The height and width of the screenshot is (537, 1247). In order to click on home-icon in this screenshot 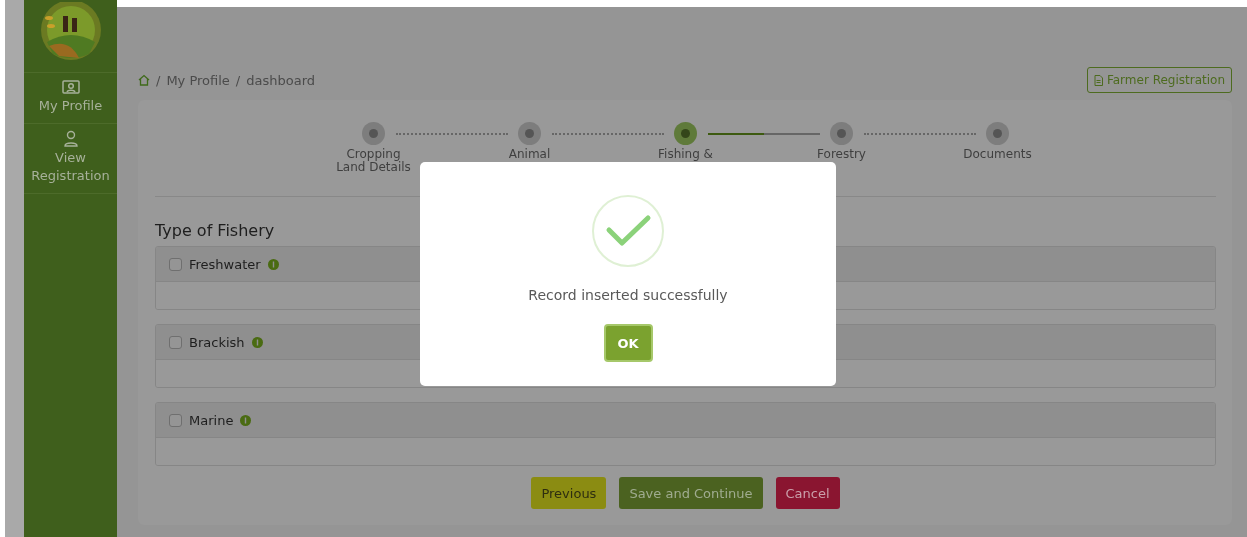, I will do `click(144, 80)`.